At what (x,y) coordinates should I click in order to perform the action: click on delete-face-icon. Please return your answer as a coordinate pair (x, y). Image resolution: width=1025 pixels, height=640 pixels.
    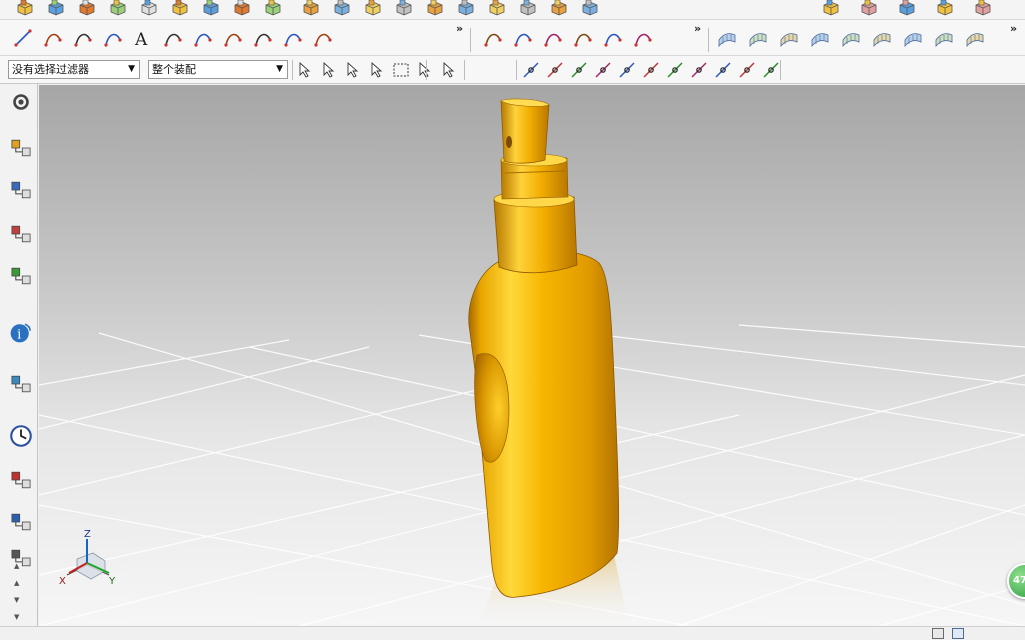
    Looking at the image, I should click on (831, 9).